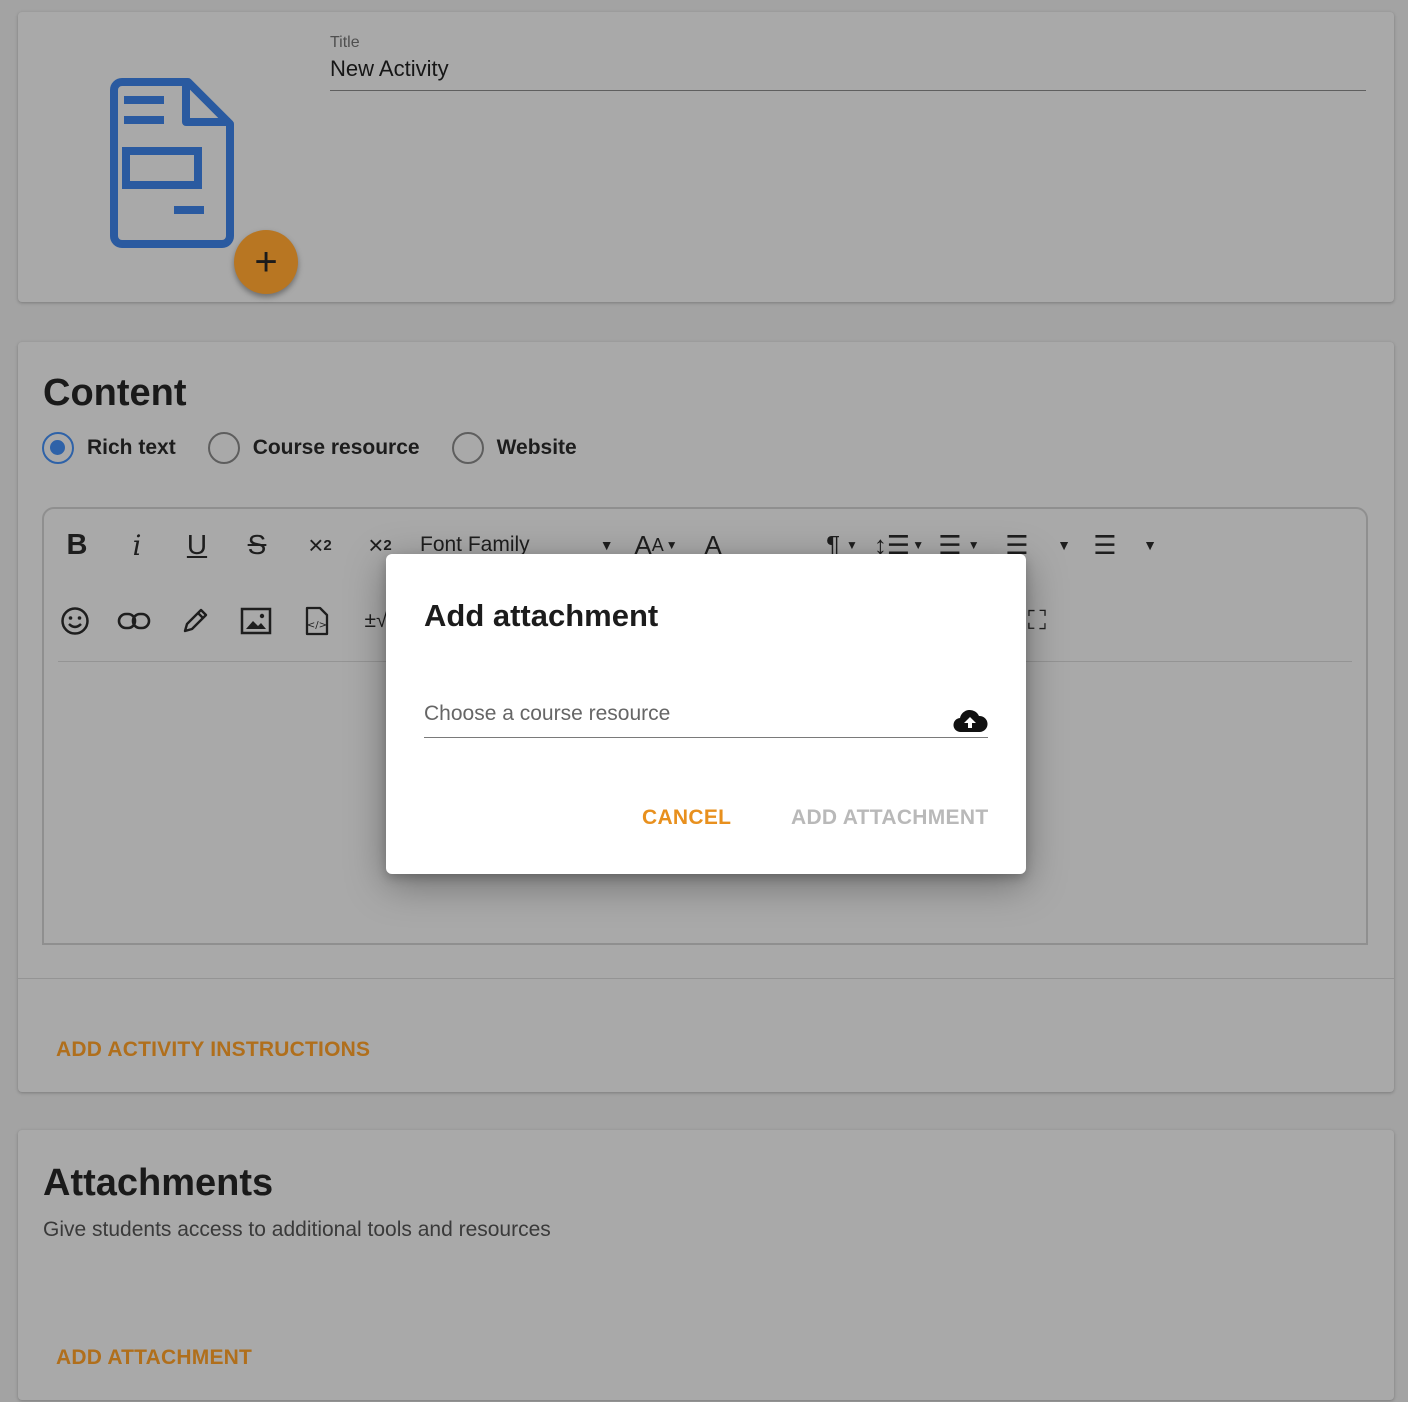 This screenshot has width=1408, height=1402. What do you see at coordinates (848, 73) in the screenshot?
I see `title-input: New Activity` at bounding box center [848, 73].